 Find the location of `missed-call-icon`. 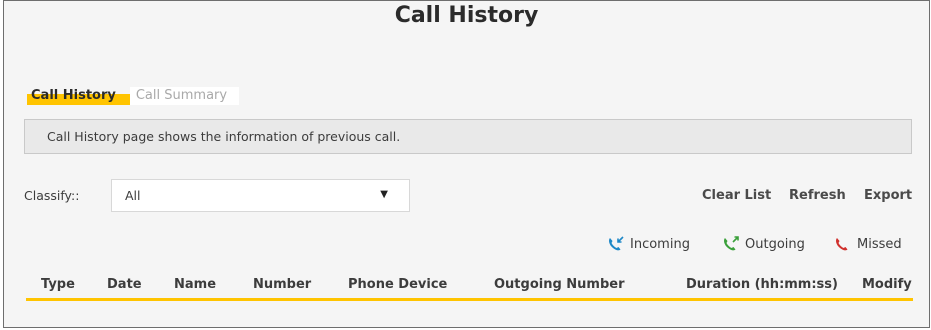

missed-call-icon is located at coordinates (842, 244).